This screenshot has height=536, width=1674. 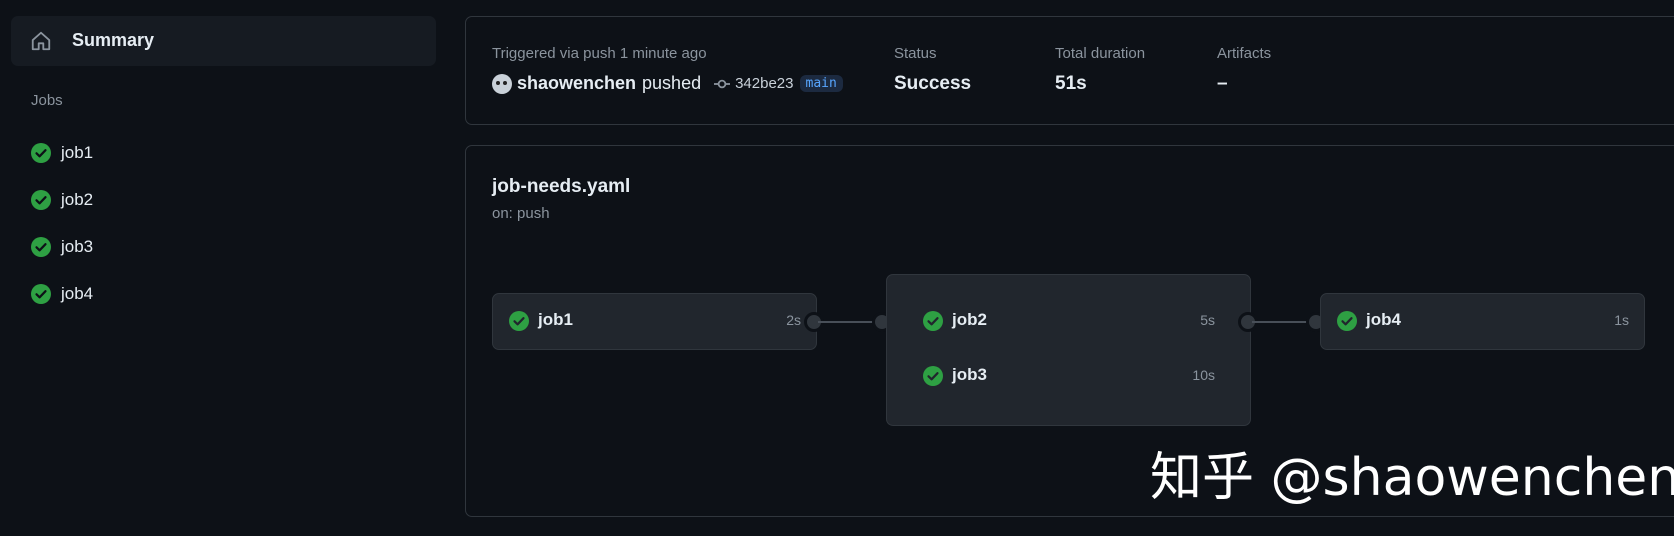 I want to click on duration-label: Total duration, so click(x=1100, y=53).